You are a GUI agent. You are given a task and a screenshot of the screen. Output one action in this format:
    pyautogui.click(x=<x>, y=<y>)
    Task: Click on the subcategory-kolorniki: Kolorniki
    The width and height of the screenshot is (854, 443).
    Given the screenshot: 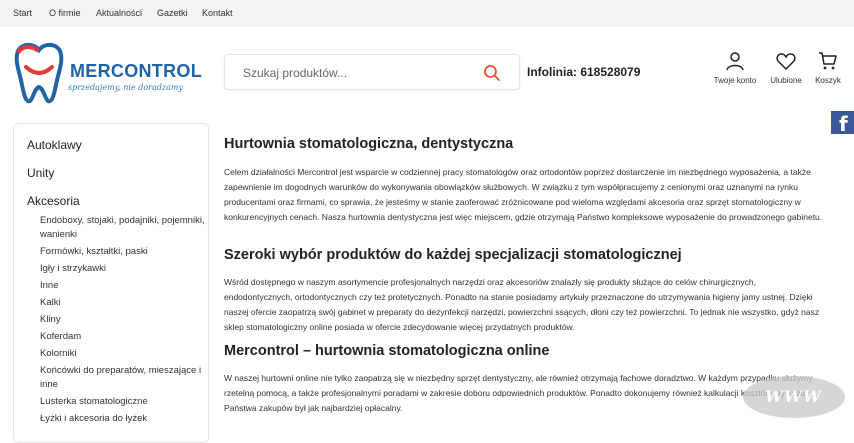 What is the action you would take?
    pyautogui.click(x=122, y=354)
    